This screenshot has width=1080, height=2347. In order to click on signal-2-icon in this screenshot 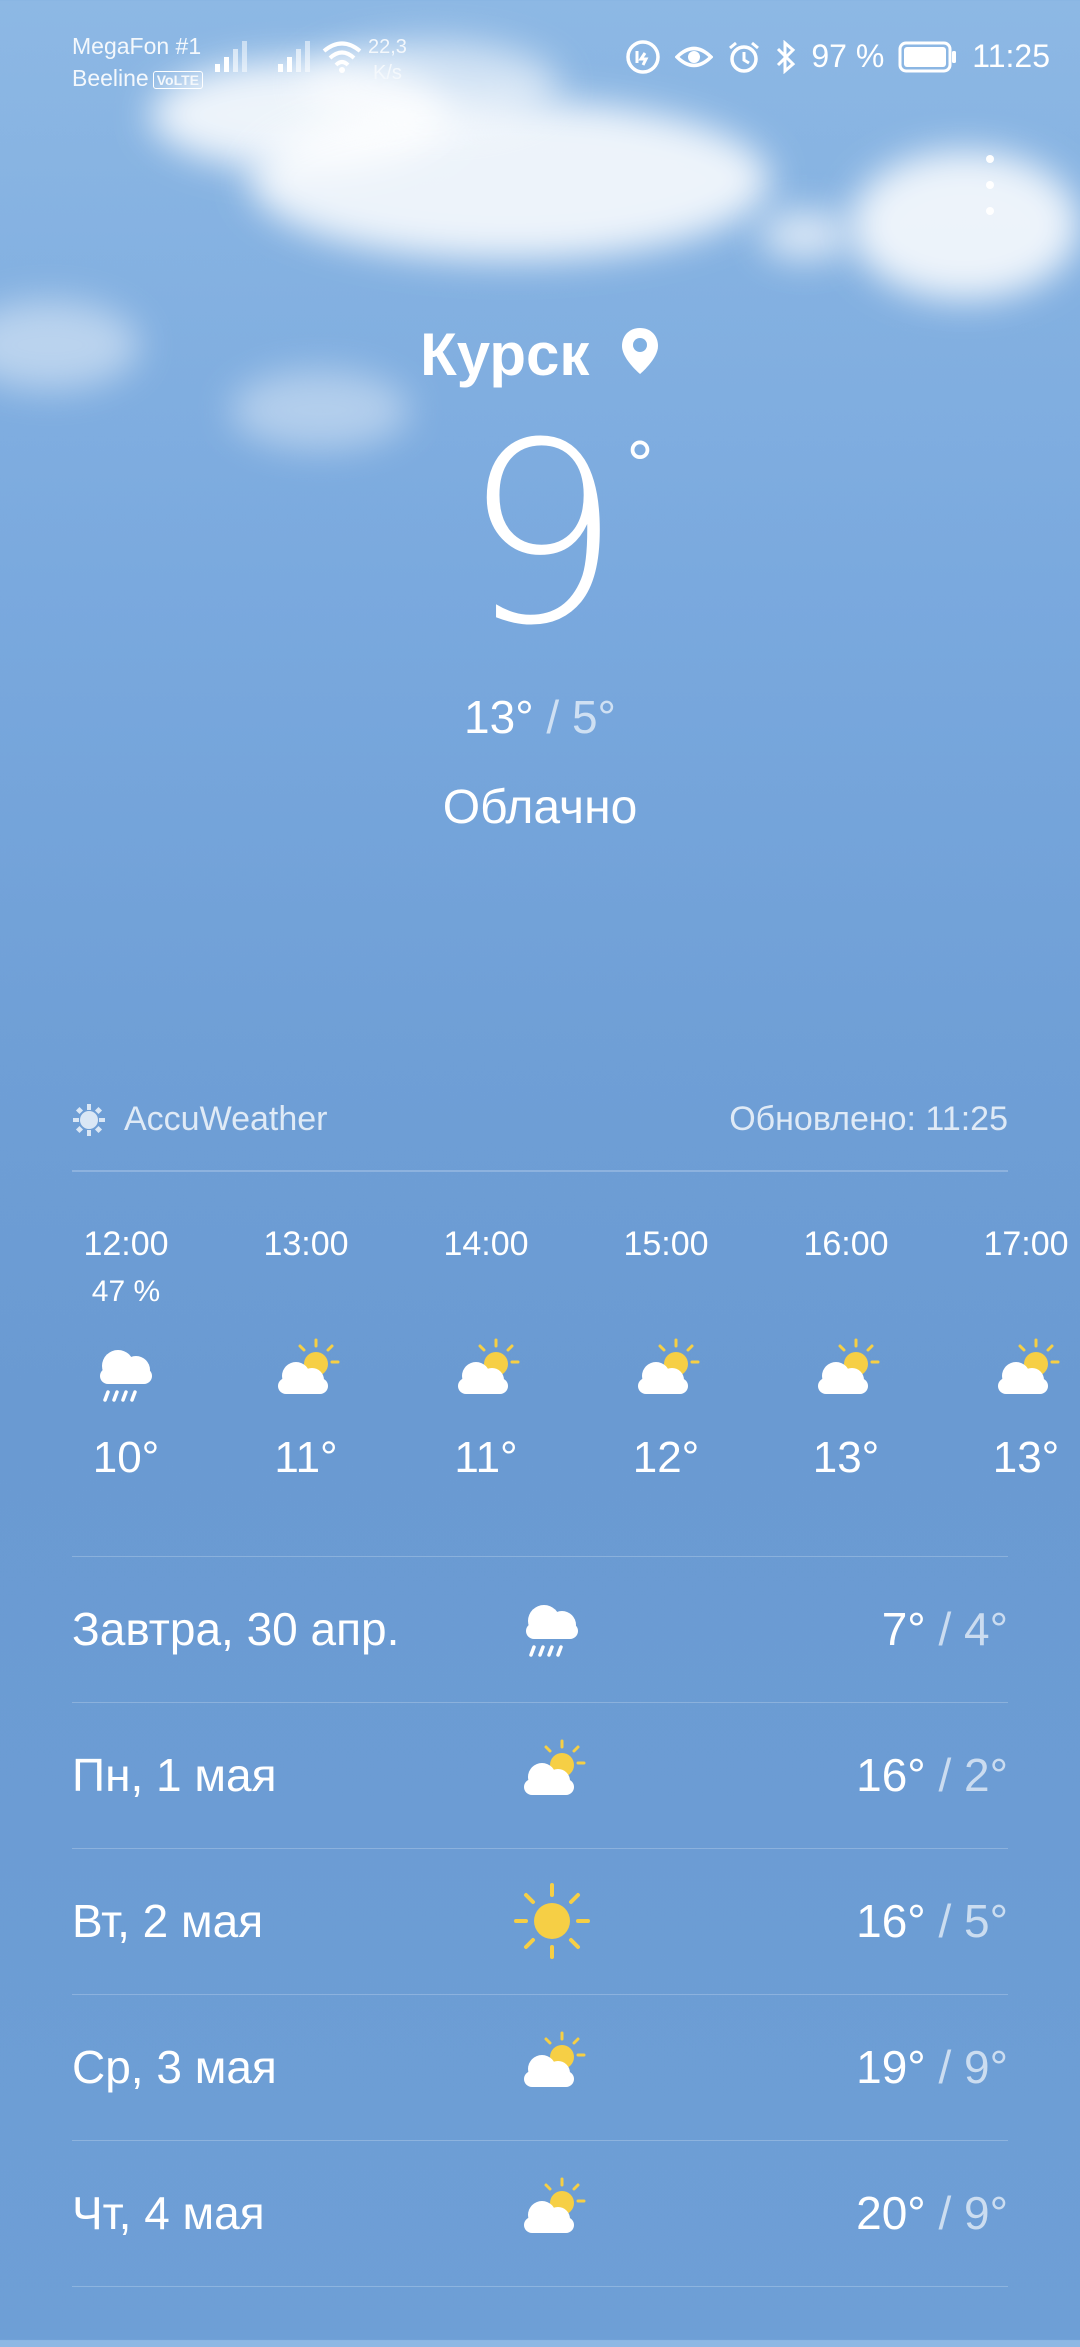, I will do `click(294, 56)`.